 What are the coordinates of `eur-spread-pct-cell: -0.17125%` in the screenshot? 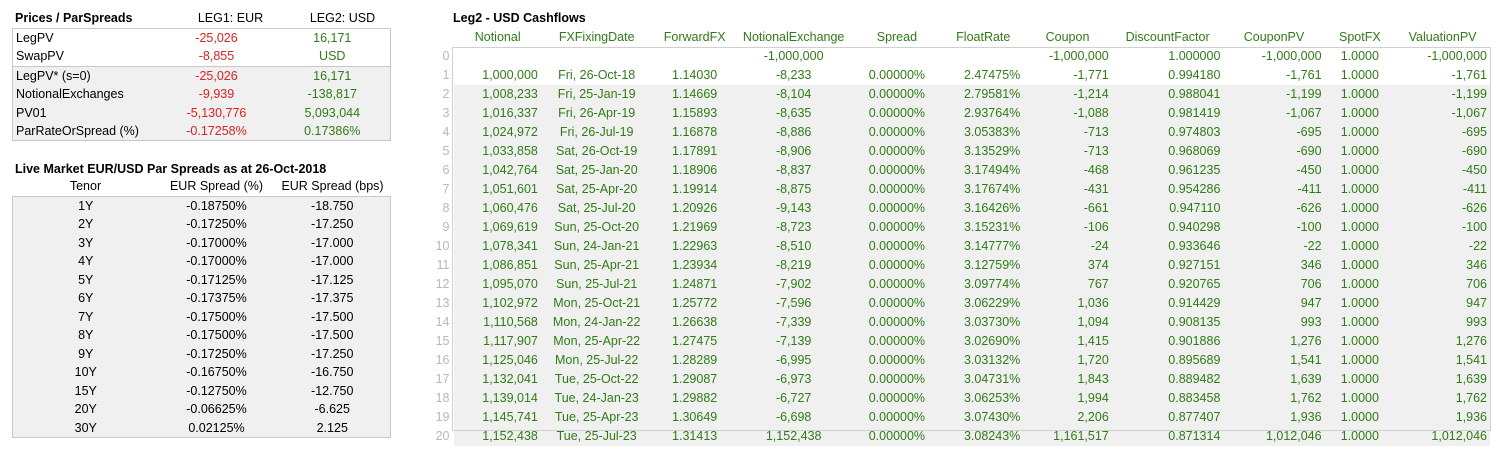 It's located at (216, 279).